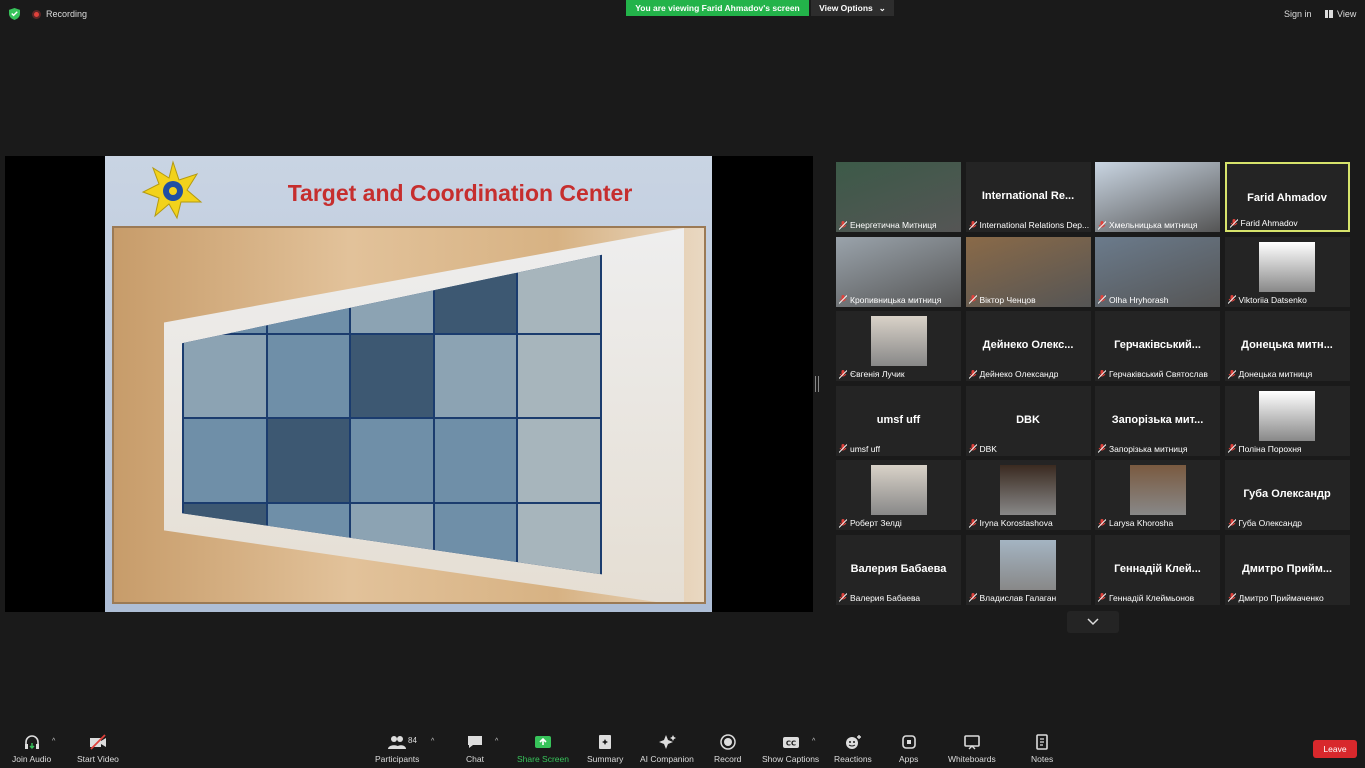 Image resolution: width=1365 pixels, height=768 pixels. I want to click on participant-tile: Дмитро Прийм... Дмитро Приймаченко, so click(1287, 569).